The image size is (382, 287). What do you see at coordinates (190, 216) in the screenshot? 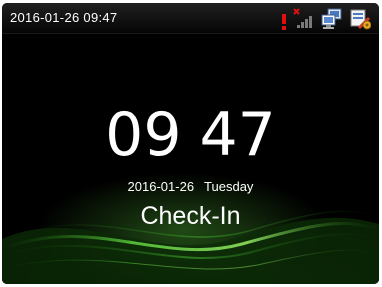
I see `attendance-state: Check-In` at bounding box center [190, 216].